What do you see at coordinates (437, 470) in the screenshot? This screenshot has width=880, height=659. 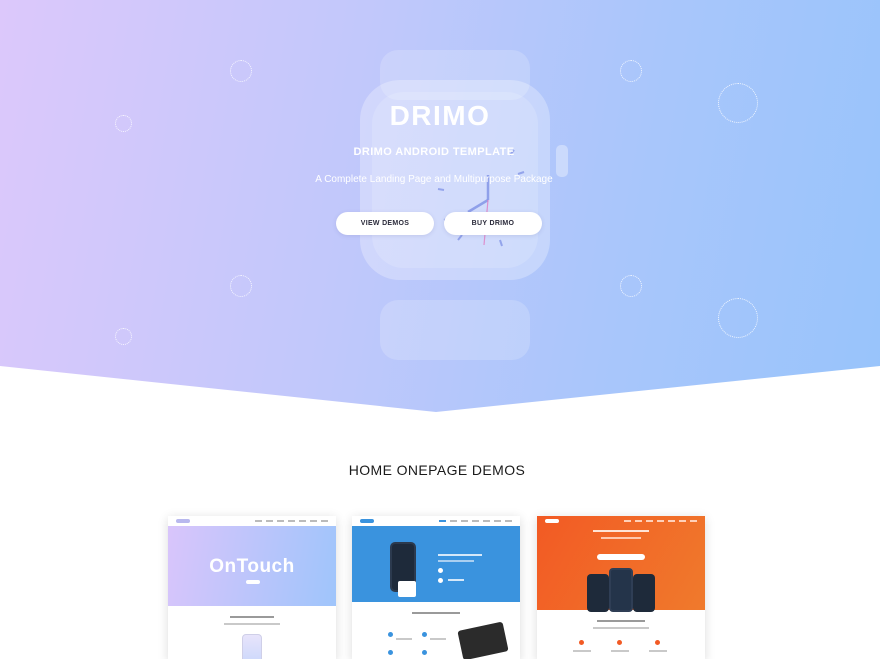 I see `demos-section-title: HOME ONEPAGE DEMOS` at bounding box center [437, 470].